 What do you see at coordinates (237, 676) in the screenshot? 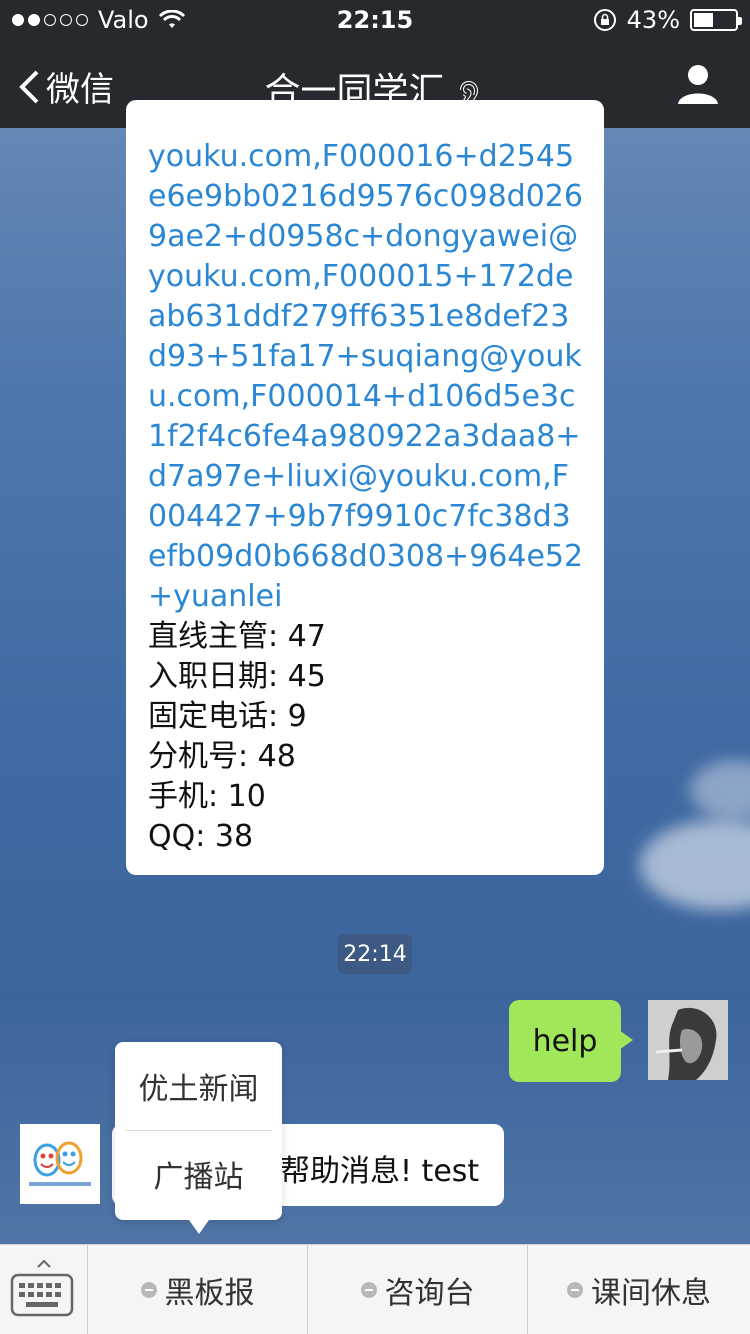
I see `field-row: 入职日期: 45` at bounding box center [237, 676].